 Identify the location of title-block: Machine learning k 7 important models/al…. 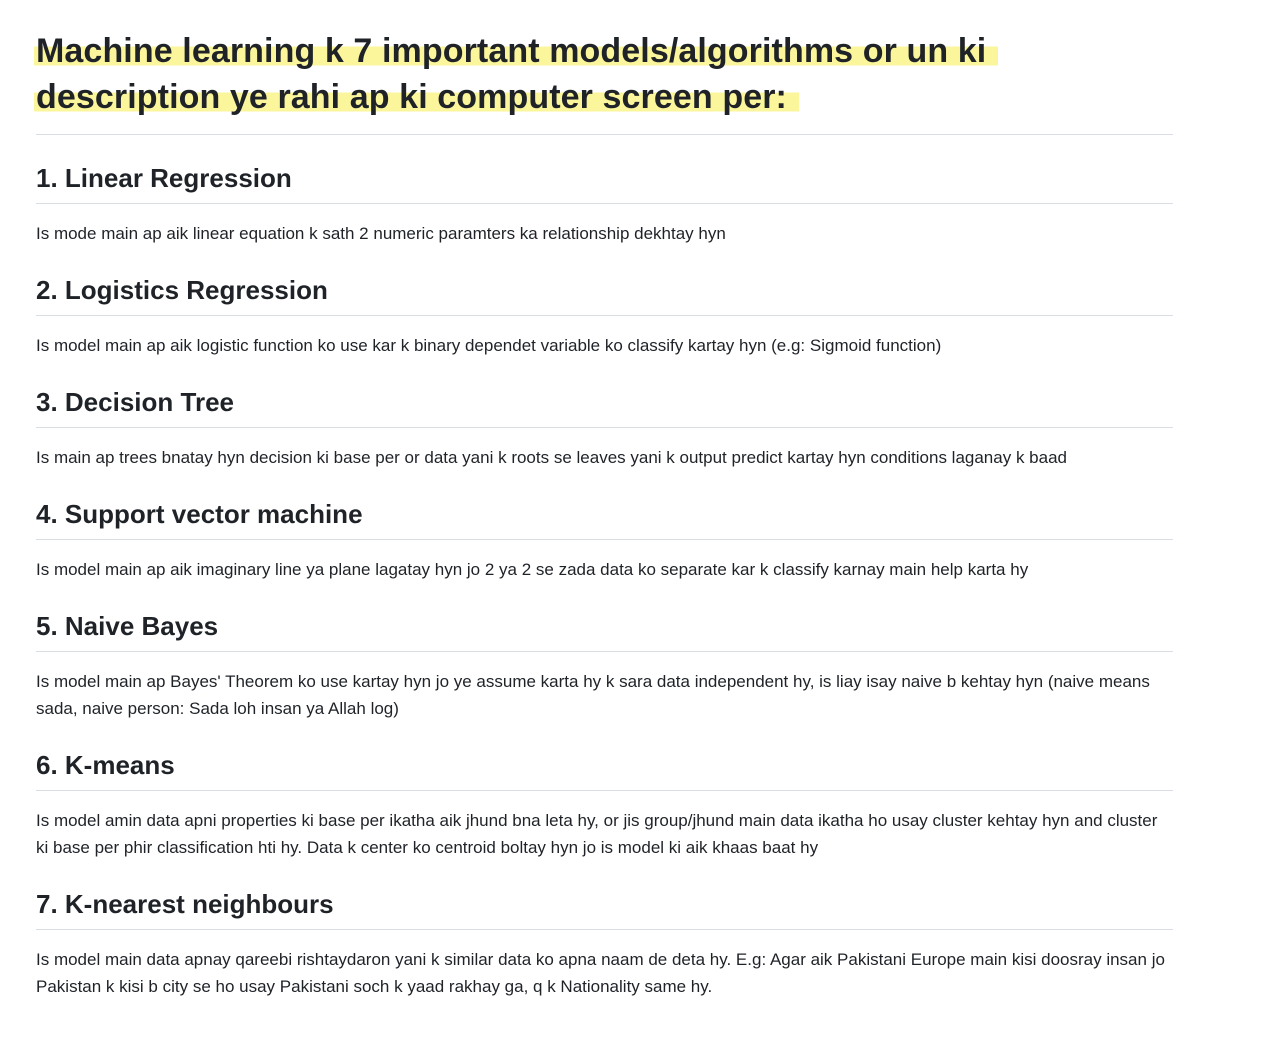
(603, 81).